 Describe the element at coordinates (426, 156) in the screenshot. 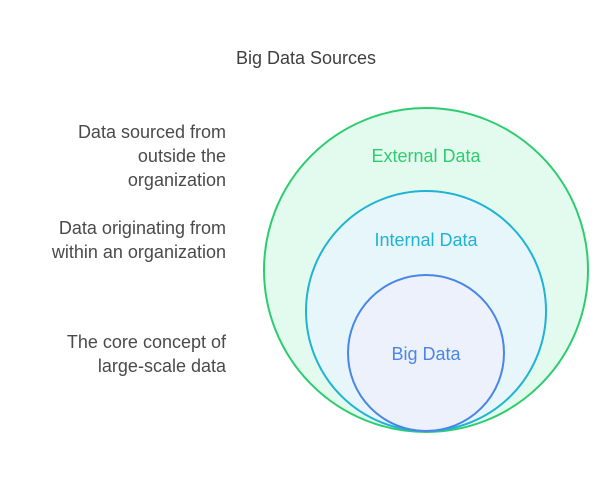

I see `external-data-label: External Data` at that location.